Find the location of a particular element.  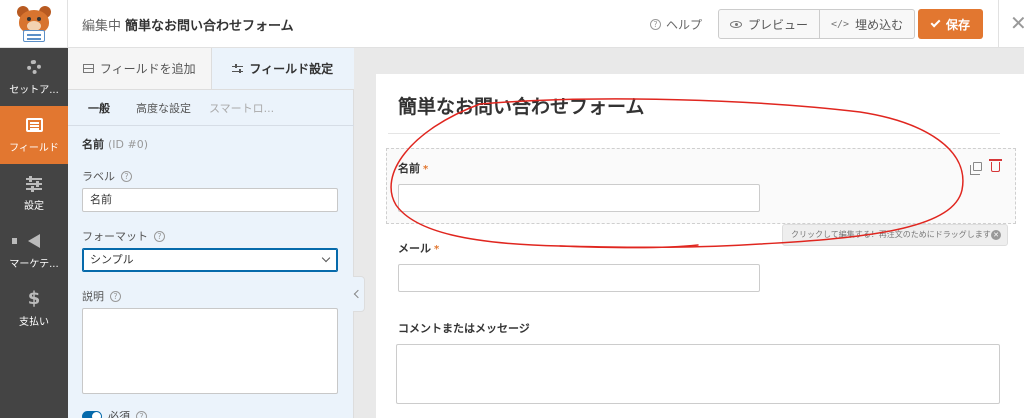

field-heading-name: 名前 is located at coordinates (93, 144).